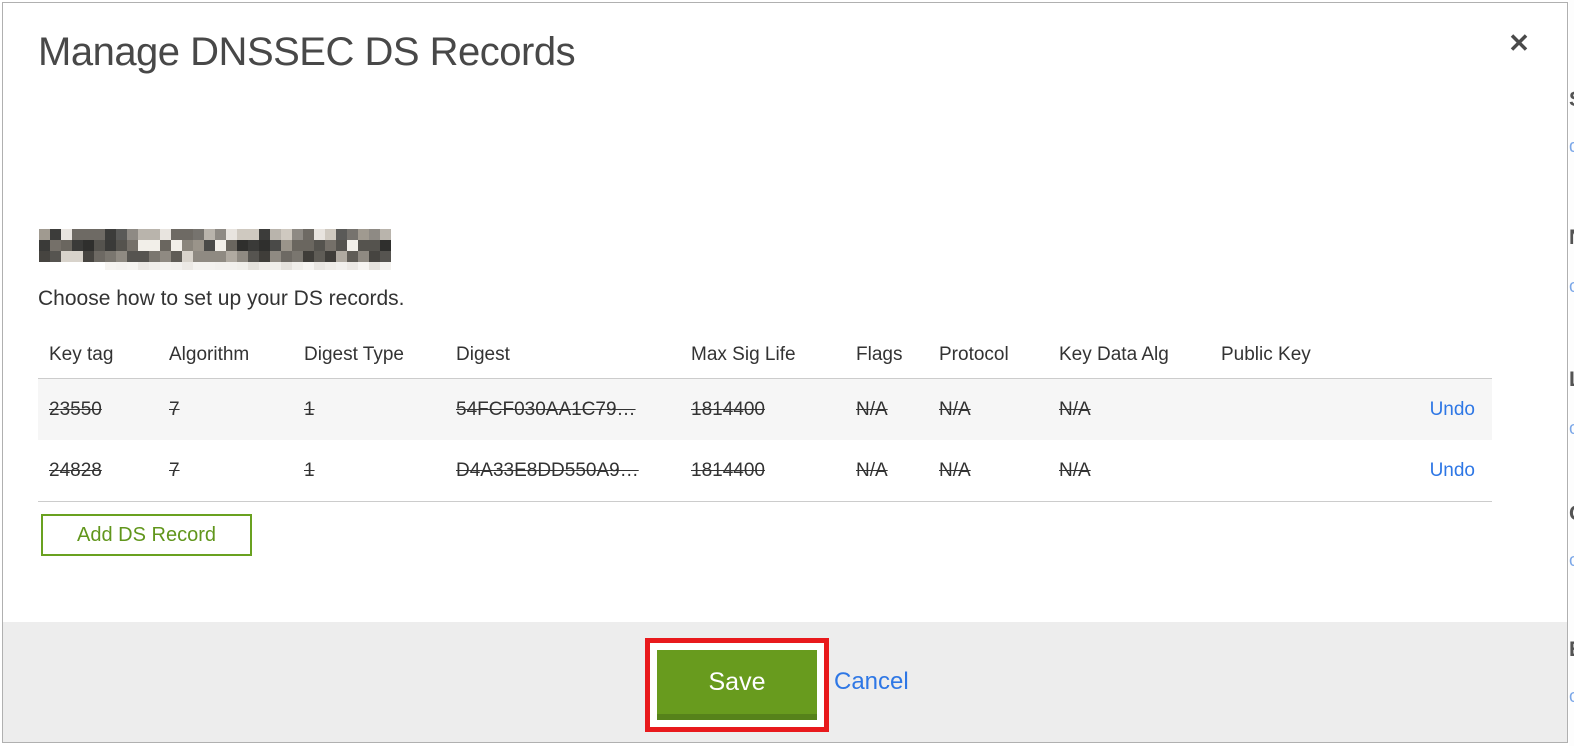 This screenshot has height=746, width=1574. I want to click on cell-key-tag: 23550, so click(75, 409).